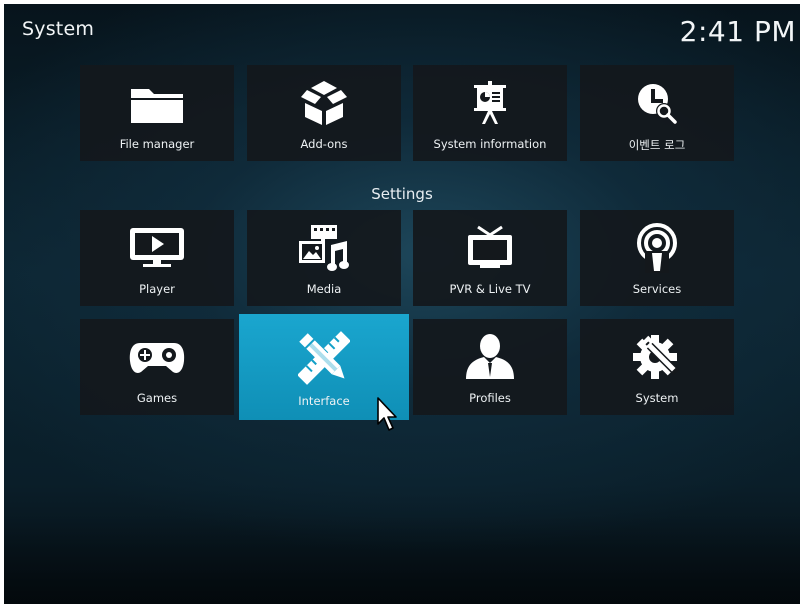 The width and height of the screenshot is (802, 607). Describe the element at coordinates (157, 357) in the screenshot. I see `gamepad-icon` at that location.